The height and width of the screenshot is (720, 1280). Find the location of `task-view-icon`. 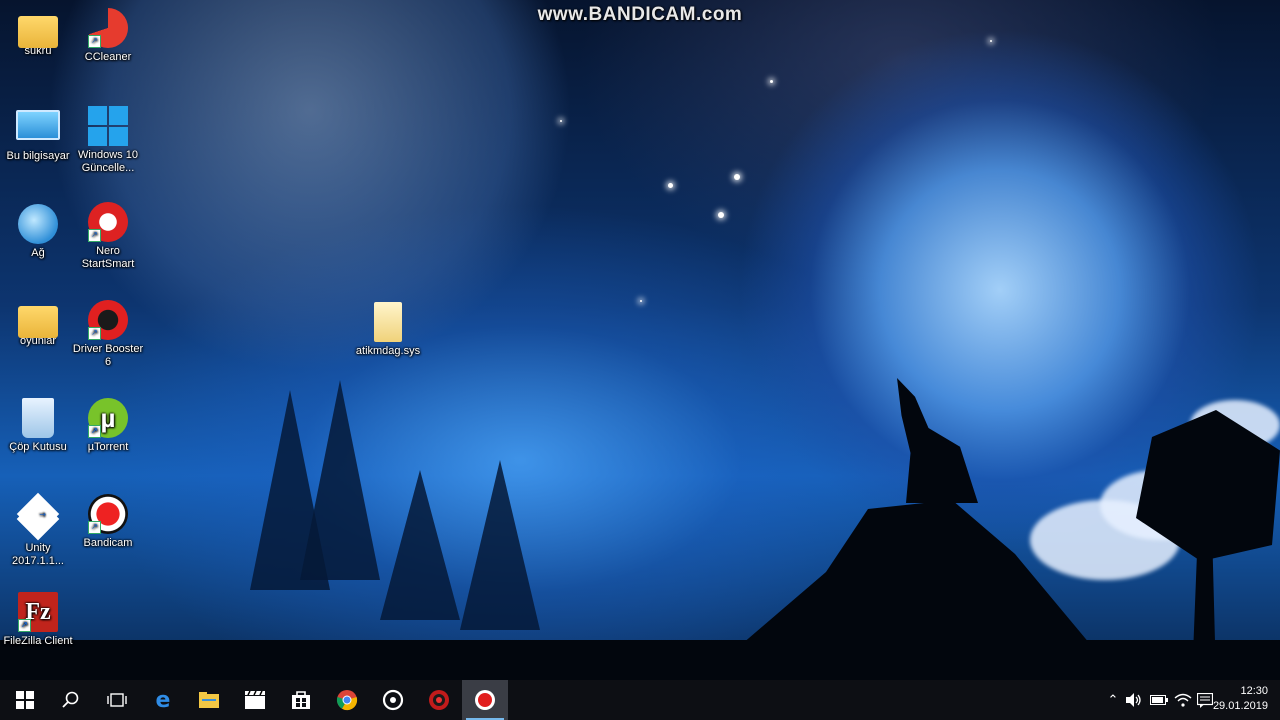

task-view-icon is located at coordinates (117, 700).